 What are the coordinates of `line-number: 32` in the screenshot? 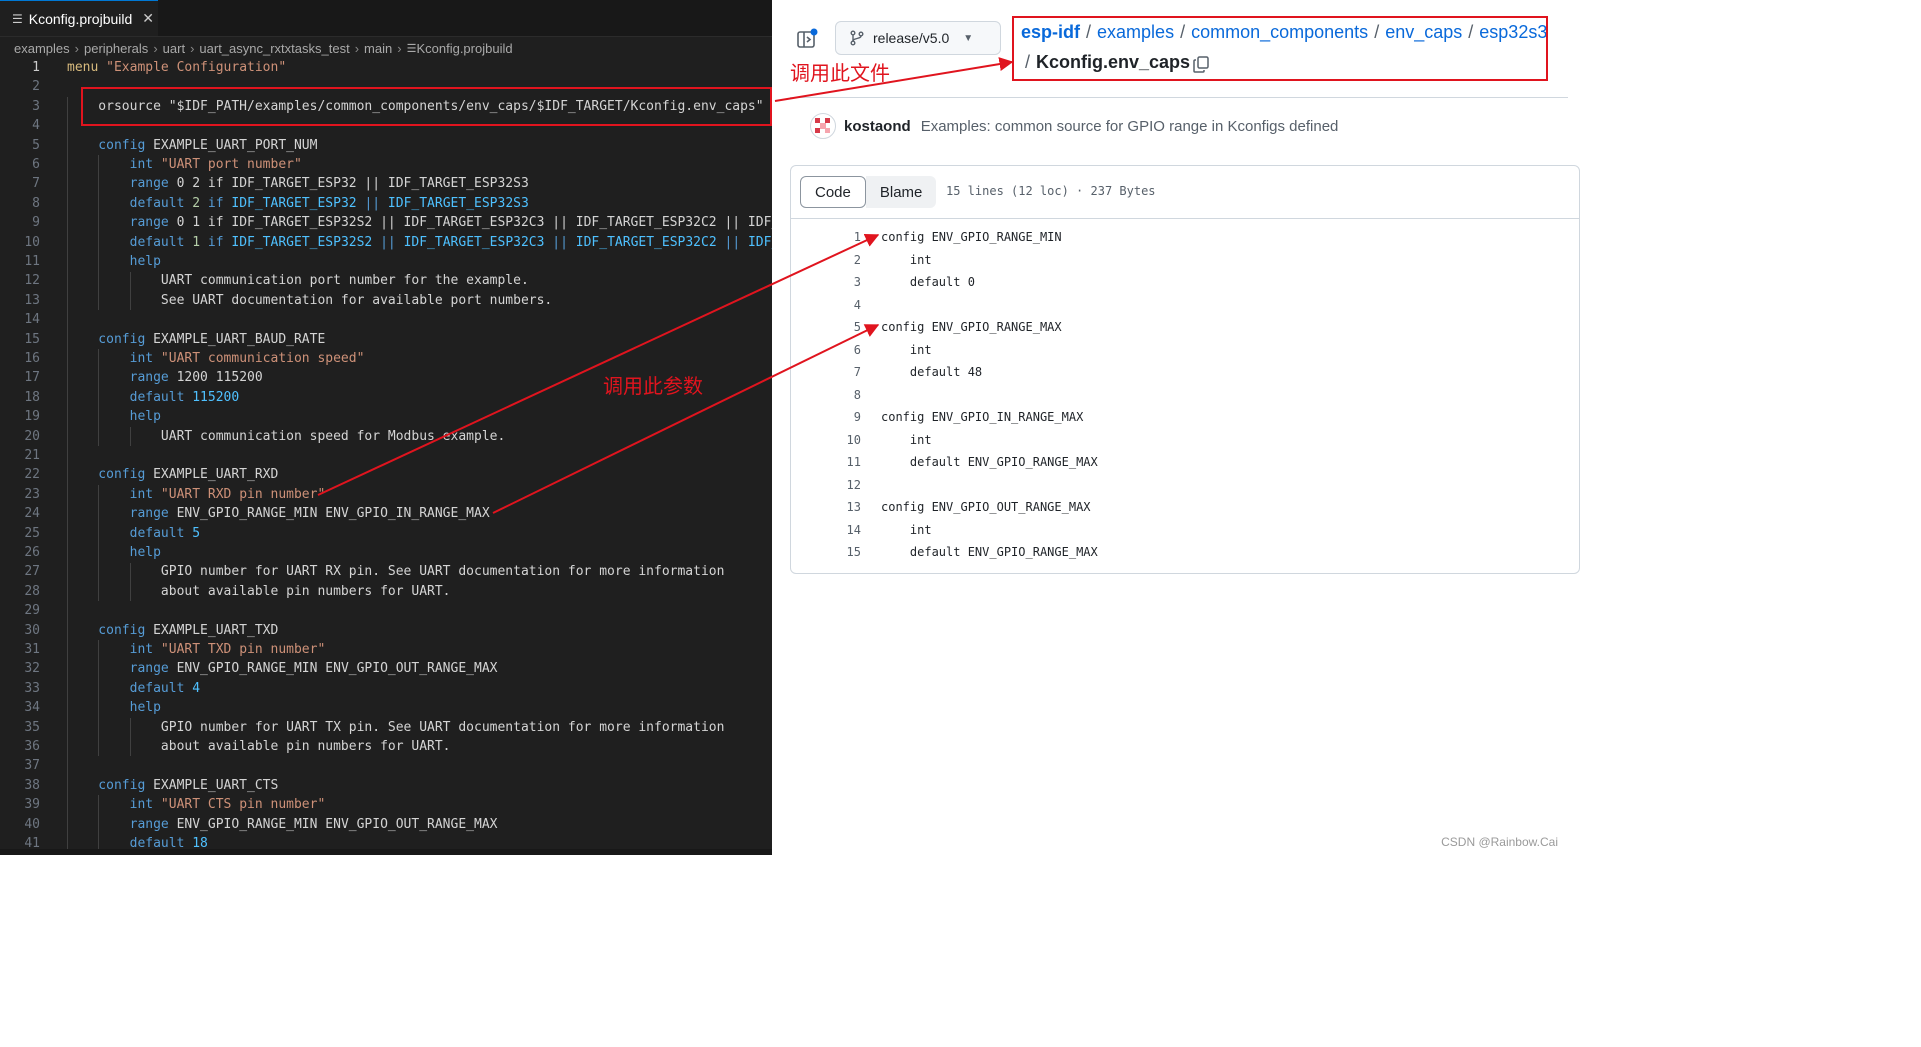 It's located at (32, 669).